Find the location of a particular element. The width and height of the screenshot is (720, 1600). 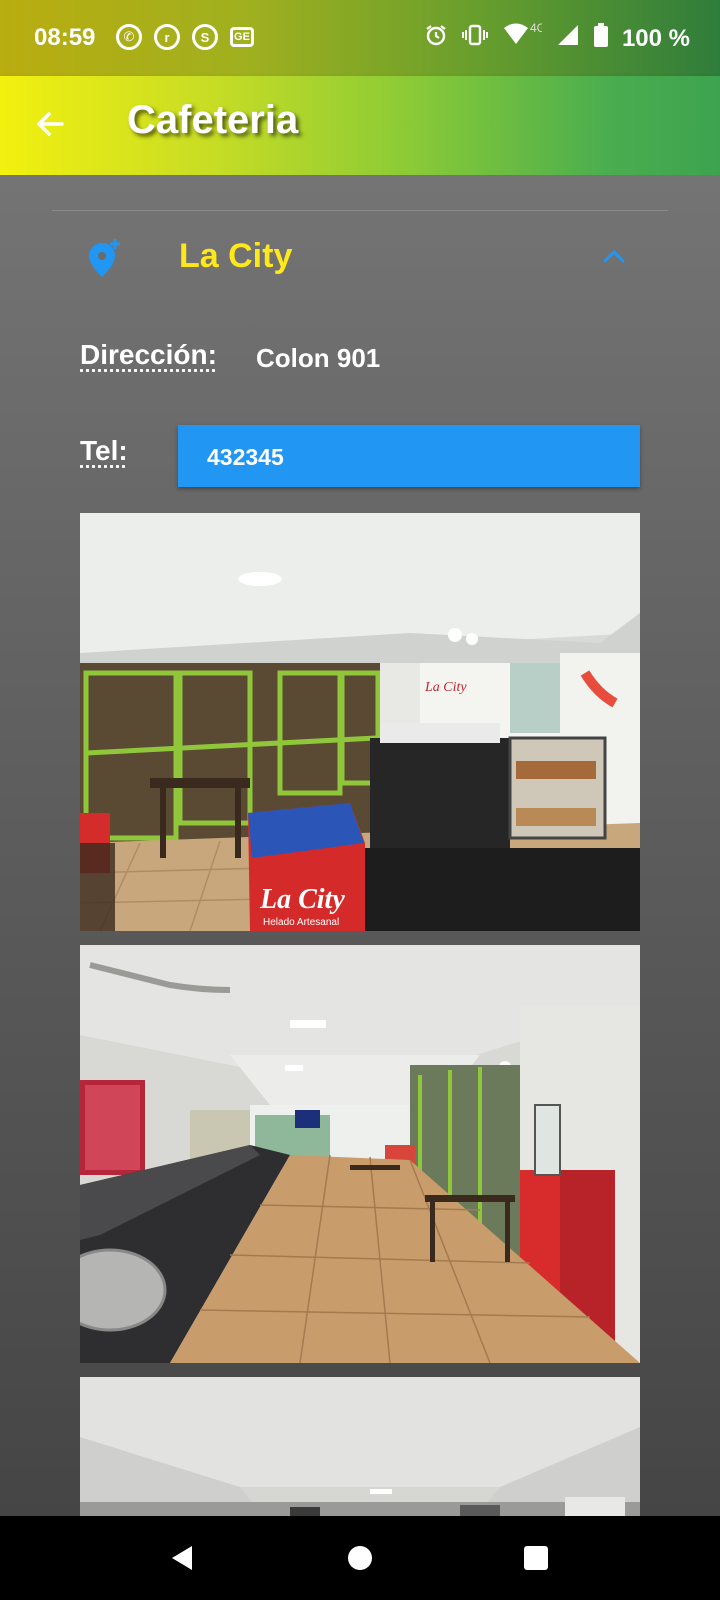

battery-icon is located at coordinates (600, 38).